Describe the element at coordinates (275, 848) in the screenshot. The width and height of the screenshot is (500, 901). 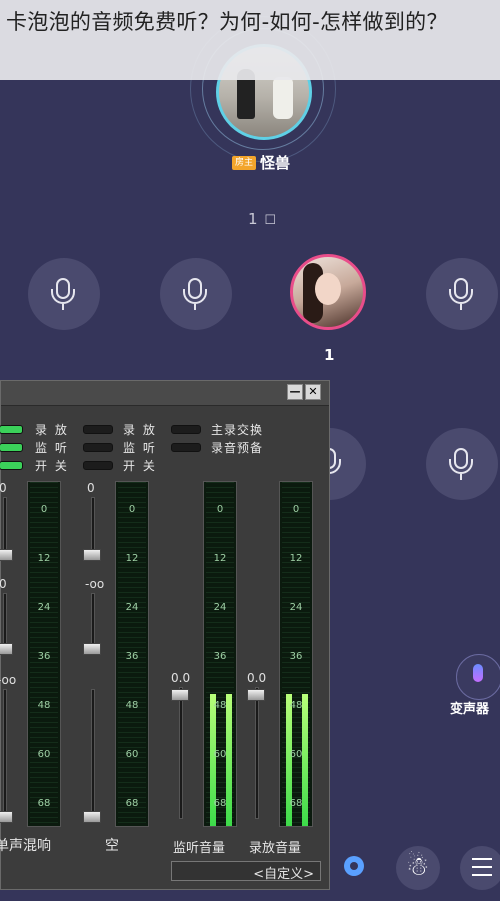
I see `strip-label-playback-volume: 录放音量` at that location.